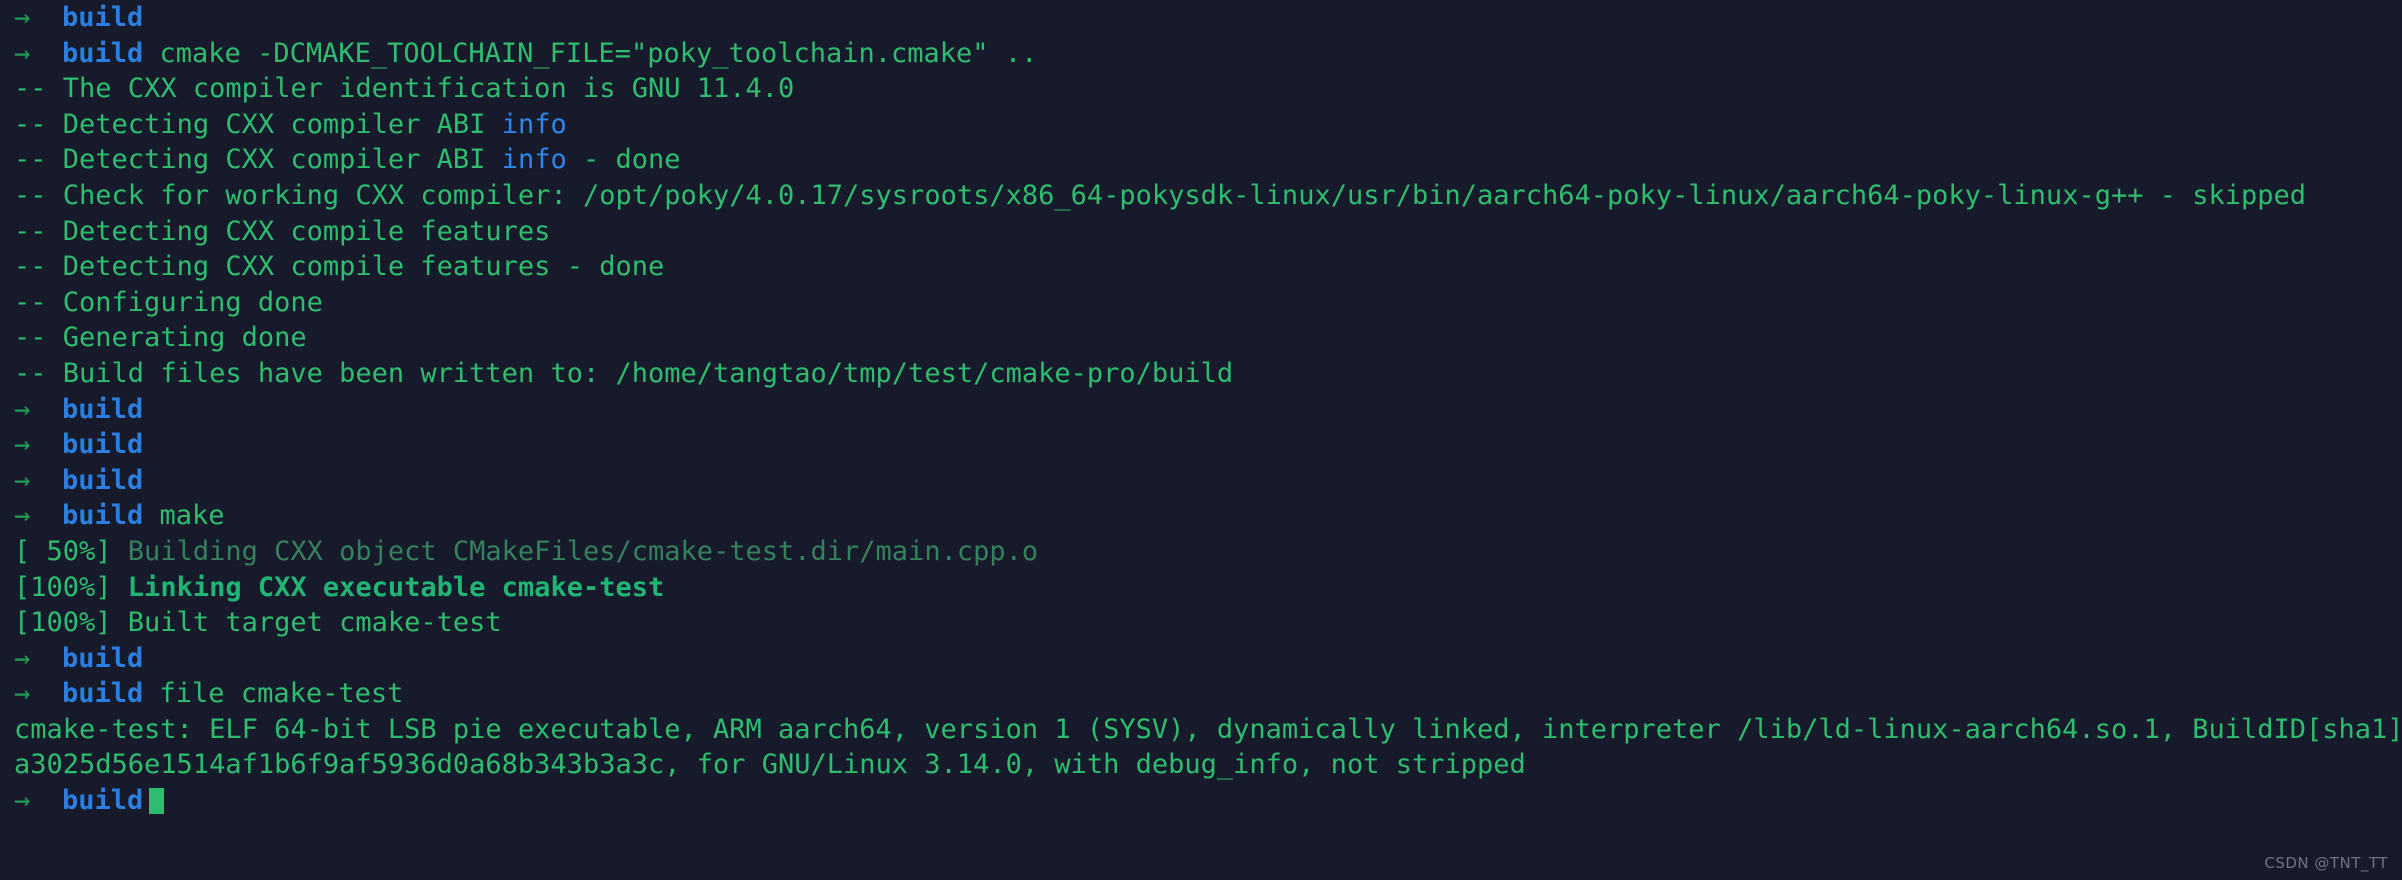  Describe the element at coordinates (63, 551) in the screenshot. I see `progress-percent: [ 50%]` at that location.